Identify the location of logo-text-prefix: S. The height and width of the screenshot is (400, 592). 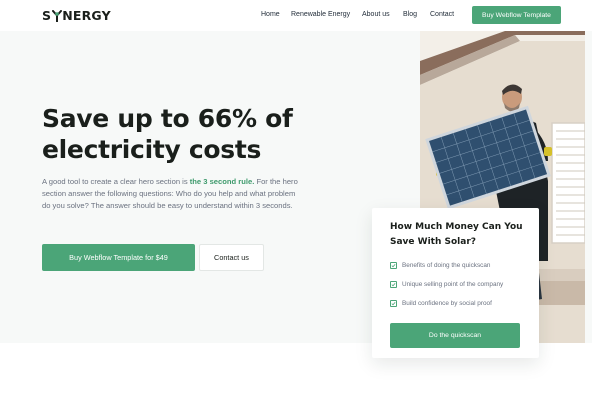
(47, 15).